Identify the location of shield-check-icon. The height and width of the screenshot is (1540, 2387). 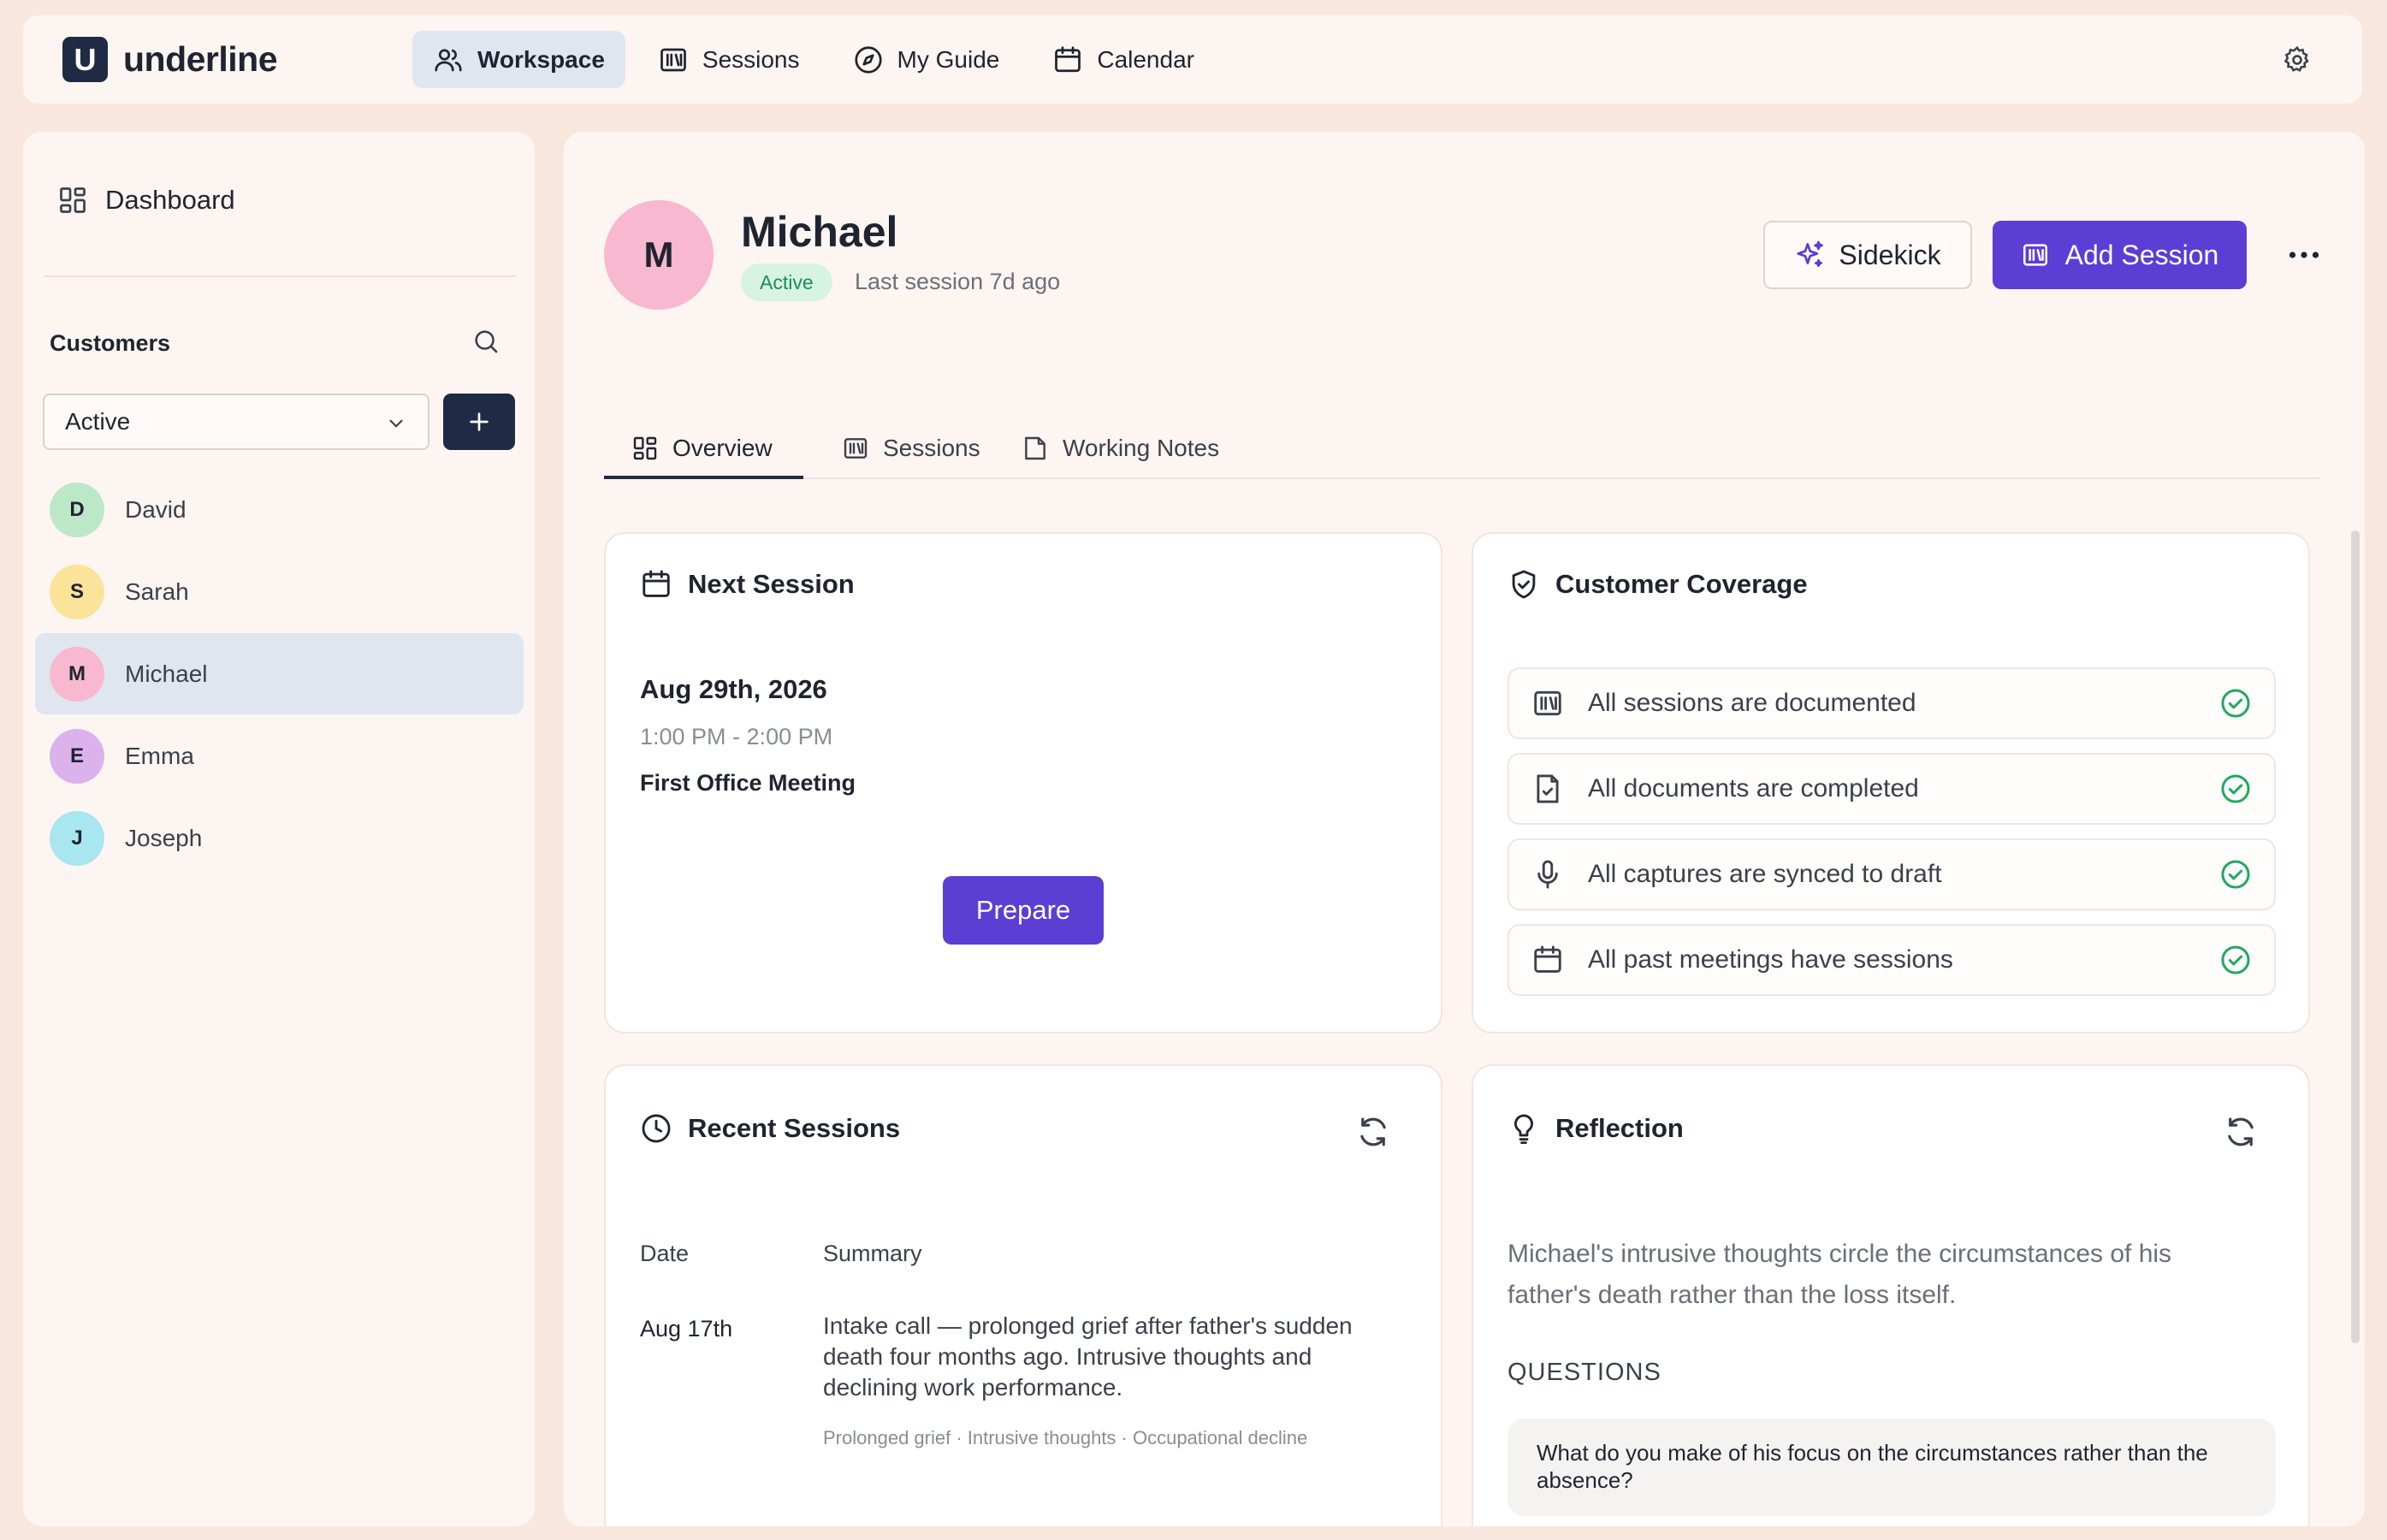
(1524, 584).